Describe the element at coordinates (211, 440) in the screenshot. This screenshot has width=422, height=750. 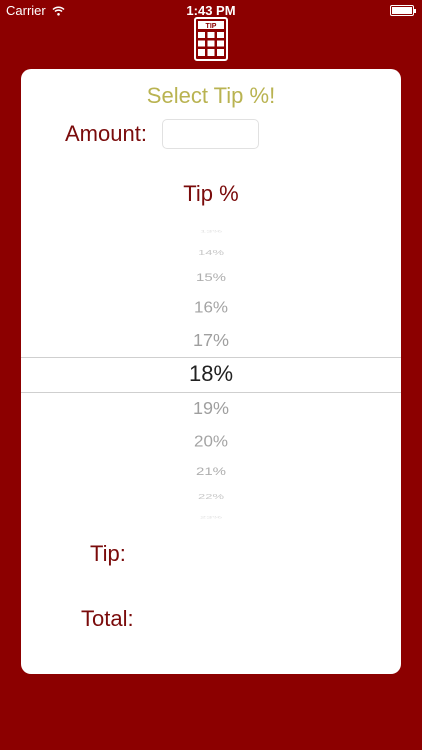
I see `picker-option: 20%` at that location.